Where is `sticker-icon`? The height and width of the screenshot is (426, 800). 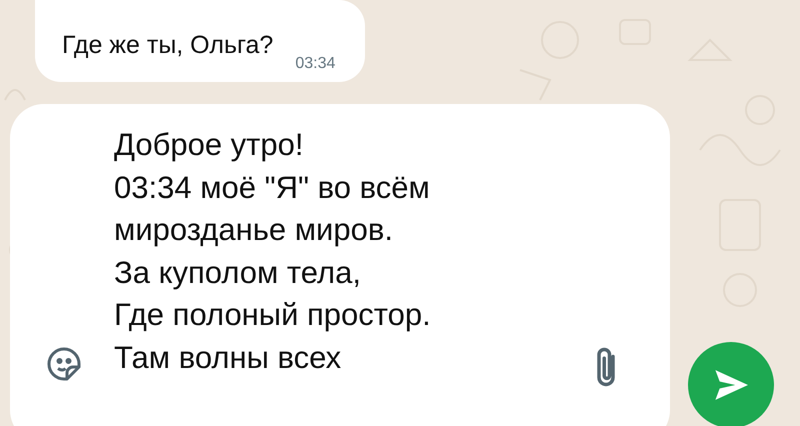 sticker-icon is located at coordinates (64, 364).